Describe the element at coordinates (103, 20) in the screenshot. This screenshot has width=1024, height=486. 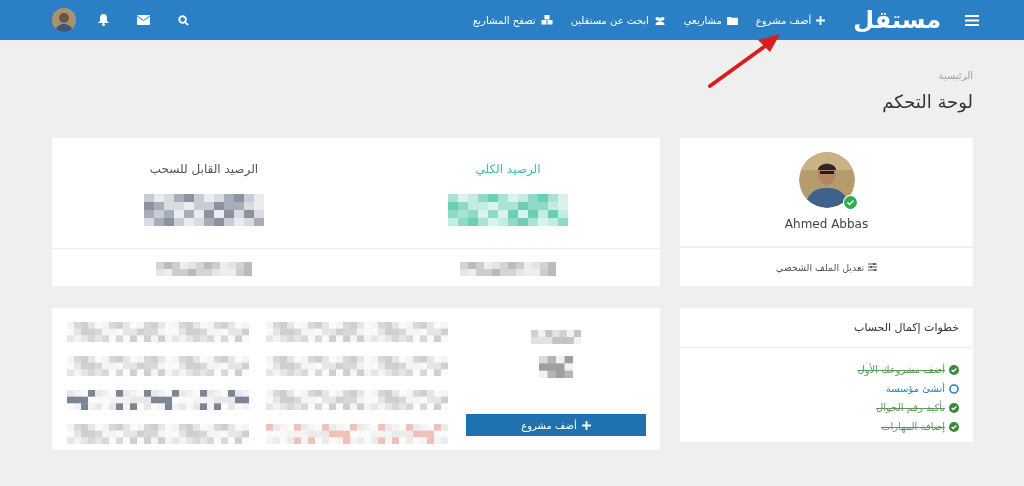
I see `bell-icon` at that location.